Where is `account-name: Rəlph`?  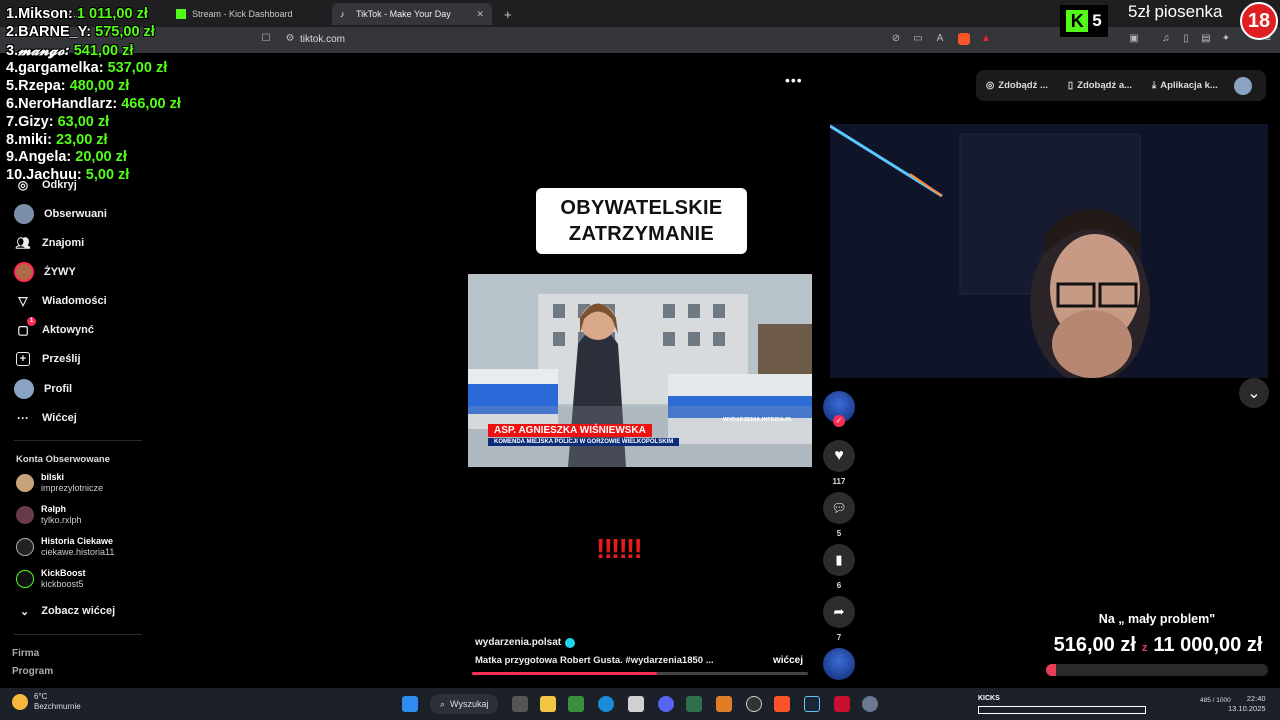 account-name: Rəlph is located at coordinates (54, 509).